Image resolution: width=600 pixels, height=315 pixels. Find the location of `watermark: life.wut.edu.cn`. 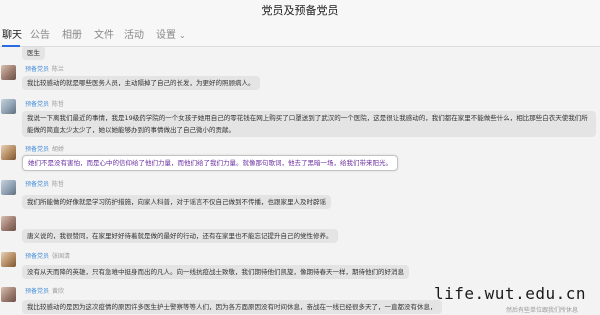

watermark: life.wut.edu.cn is located at coordinates (510, 293).